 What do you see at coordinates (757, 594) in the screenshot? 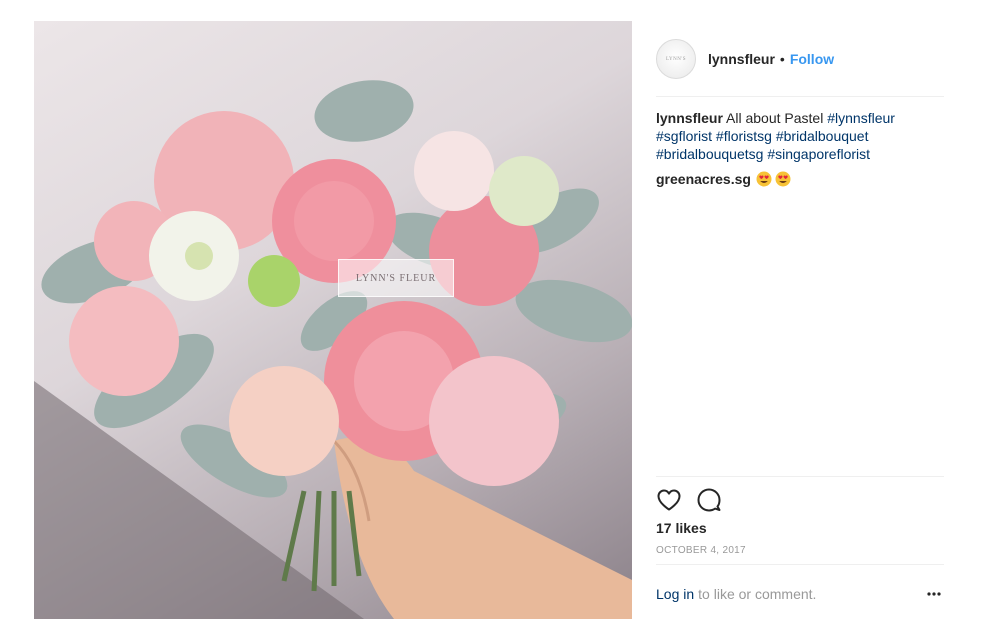
I see `login-prompt-text: to like or comment.` at bounding box center [757, 594].